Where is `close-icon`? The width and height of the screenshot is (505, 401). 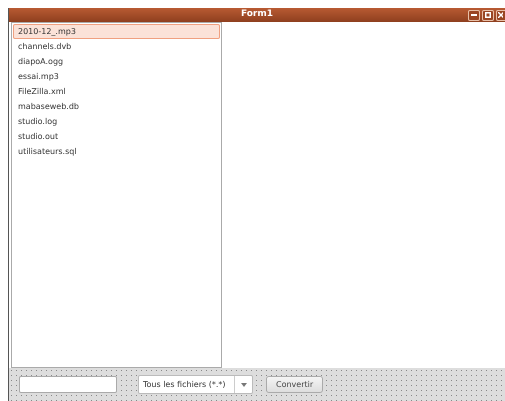 close-icon is located at coordinates (501, 15).